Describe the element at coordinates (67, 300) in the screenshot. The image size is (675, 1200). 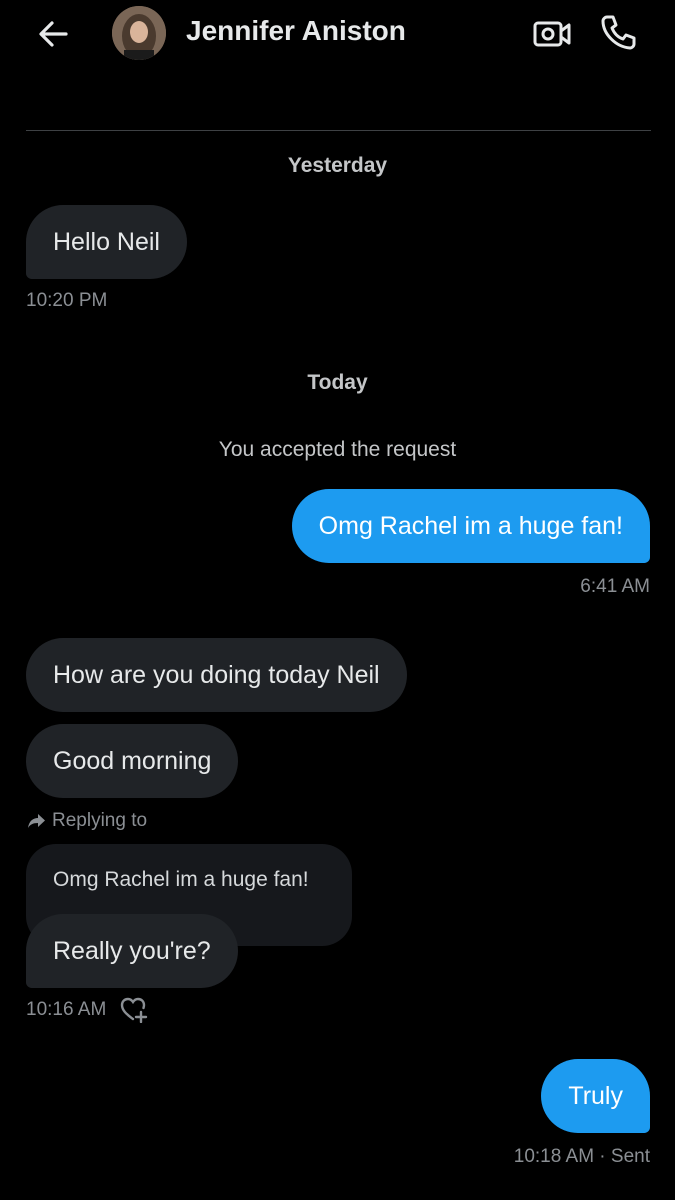
I see `message-timestamp: 10:20 PM` at that location.